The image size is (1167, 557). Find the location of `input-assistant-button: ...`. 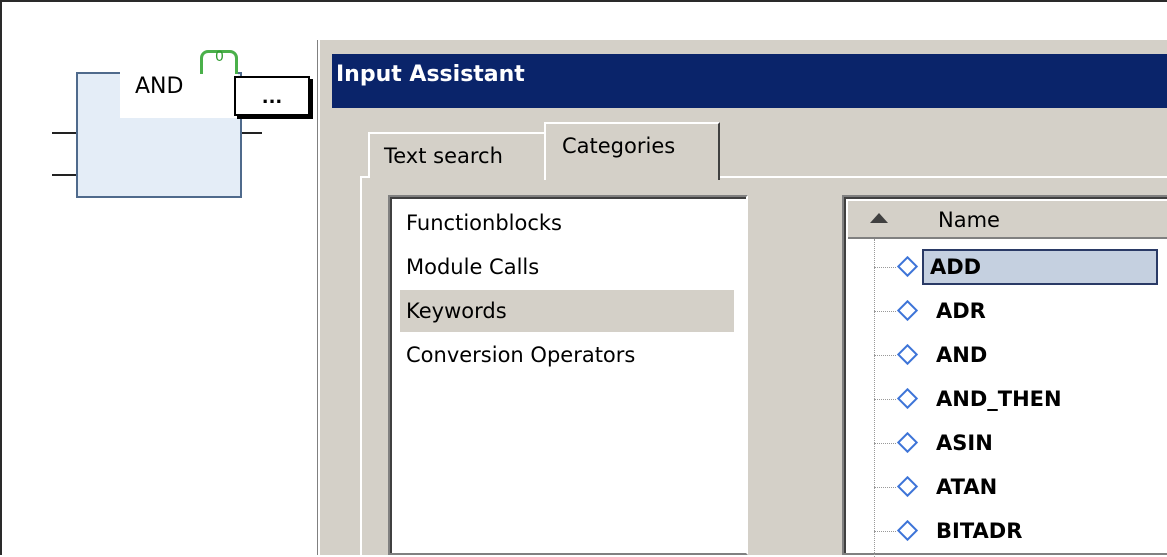

input-assistant-button: ... is located at coordinates (272, 96).